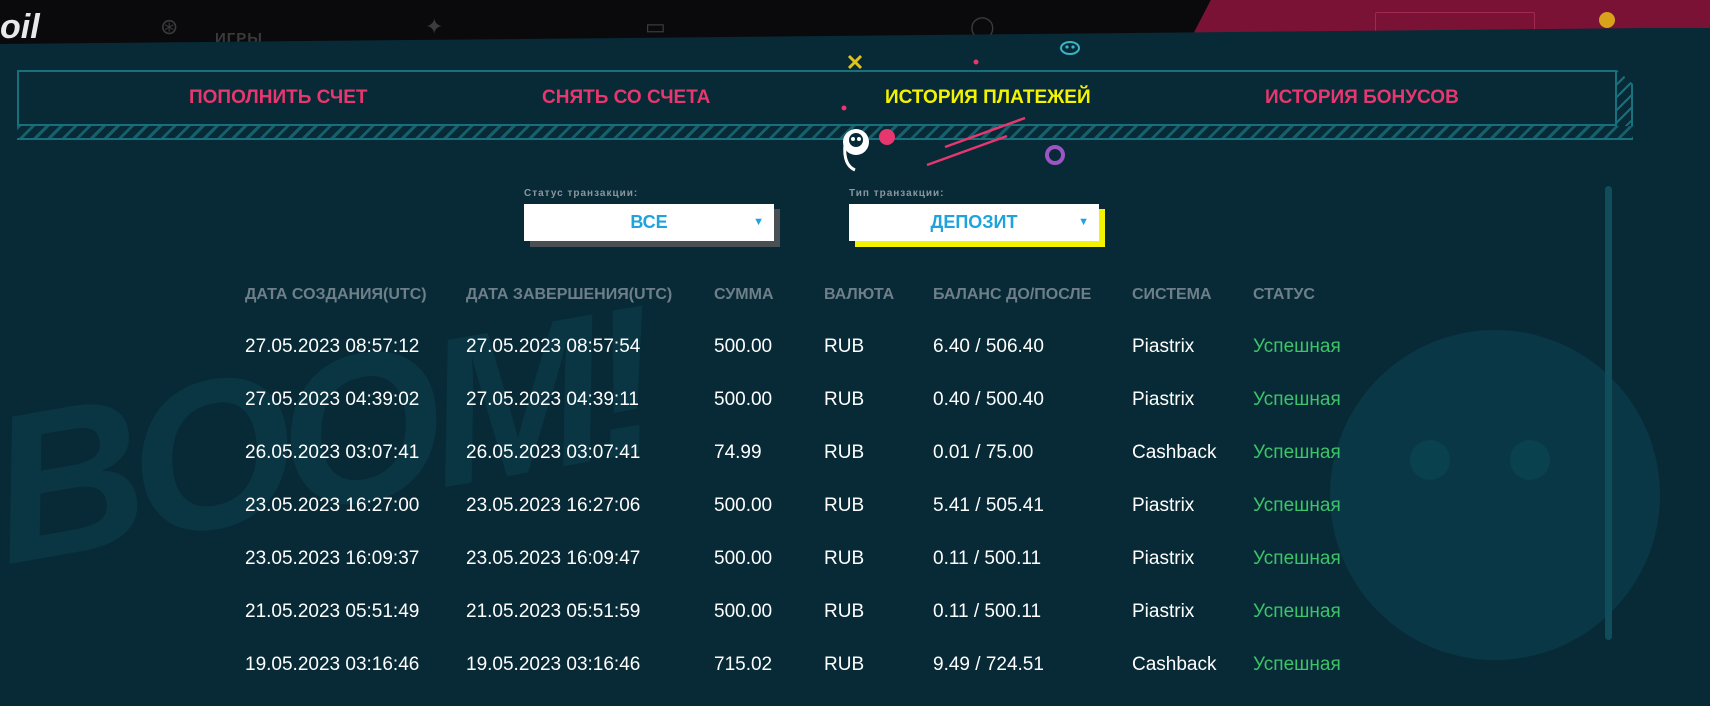 The image size is (1710, 706). Describe the element at coordinates (897, 193) in the screenshot. I see `type-filter-label: Тип транзакции:` at that location.